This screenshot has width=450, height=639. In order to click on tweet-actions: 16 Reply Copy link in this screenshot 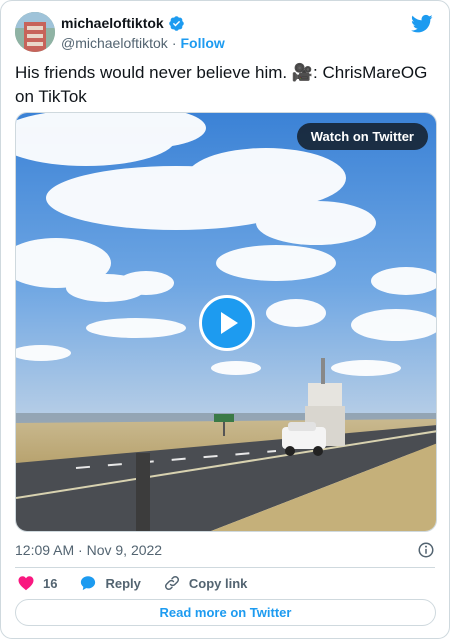, I will do `click(143, 583)`.